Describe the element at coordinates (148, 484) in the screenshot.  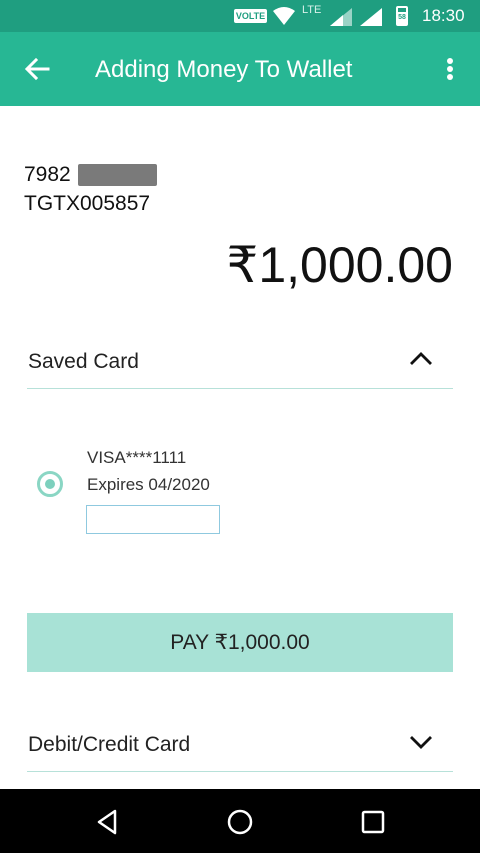
I see `card-expiry: Expires 04/2020` at that location.